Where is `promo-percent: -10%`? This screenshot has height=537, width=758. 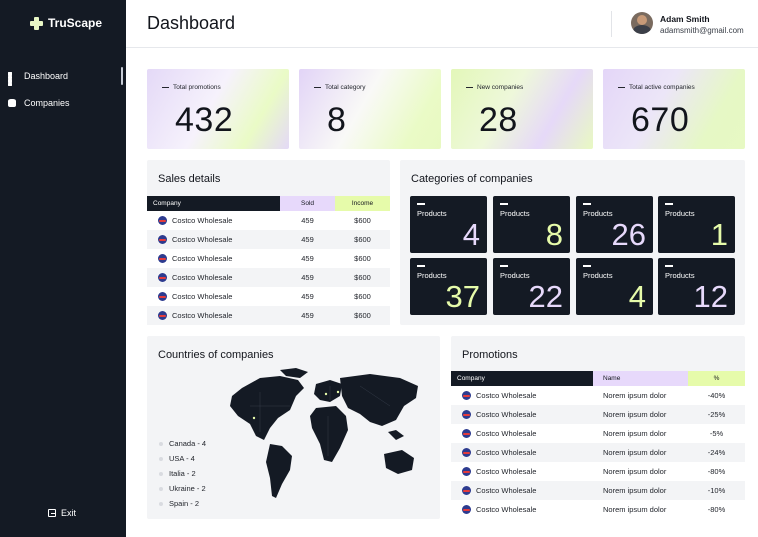 promo-percent: -10% is located at coordinates (716, 490).